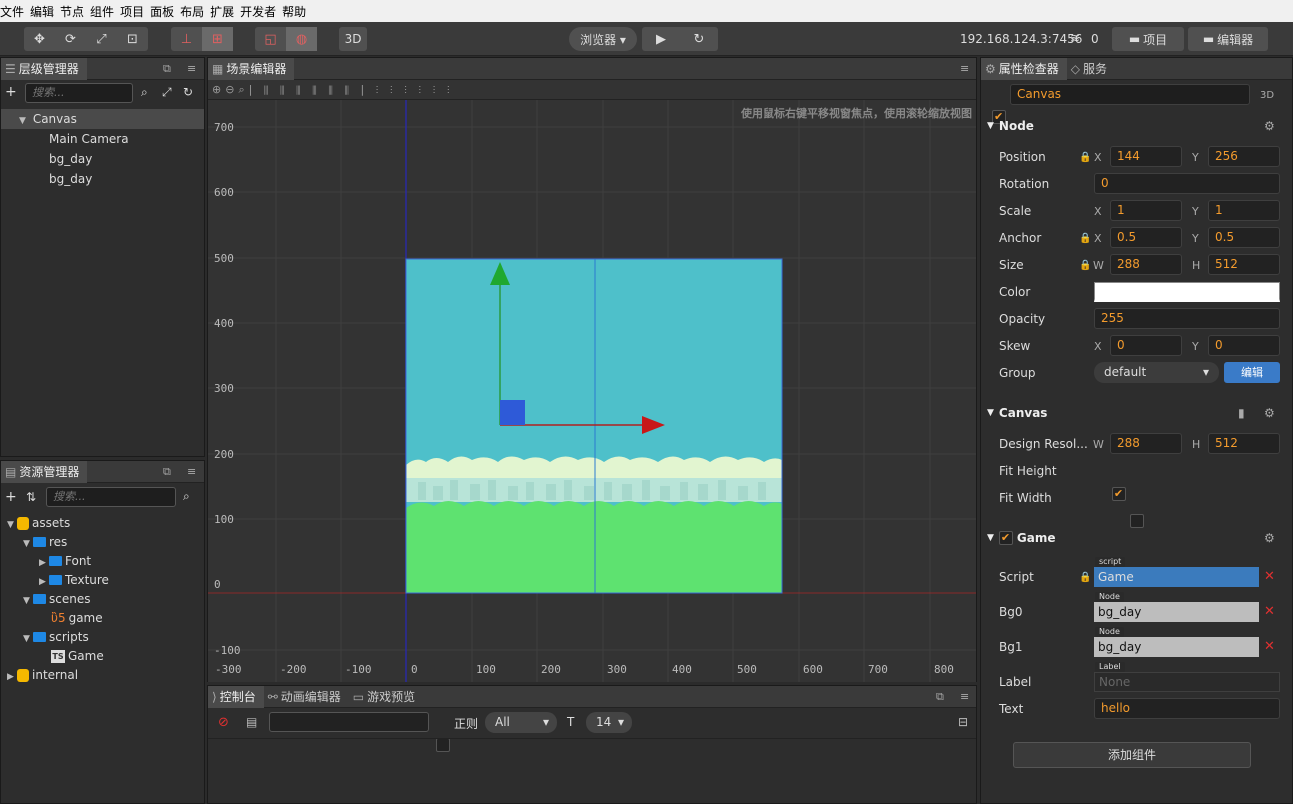  Describe the element at coordinates (1146, 345) in the screenshot. I see `skew-x-input: 0` at that location.